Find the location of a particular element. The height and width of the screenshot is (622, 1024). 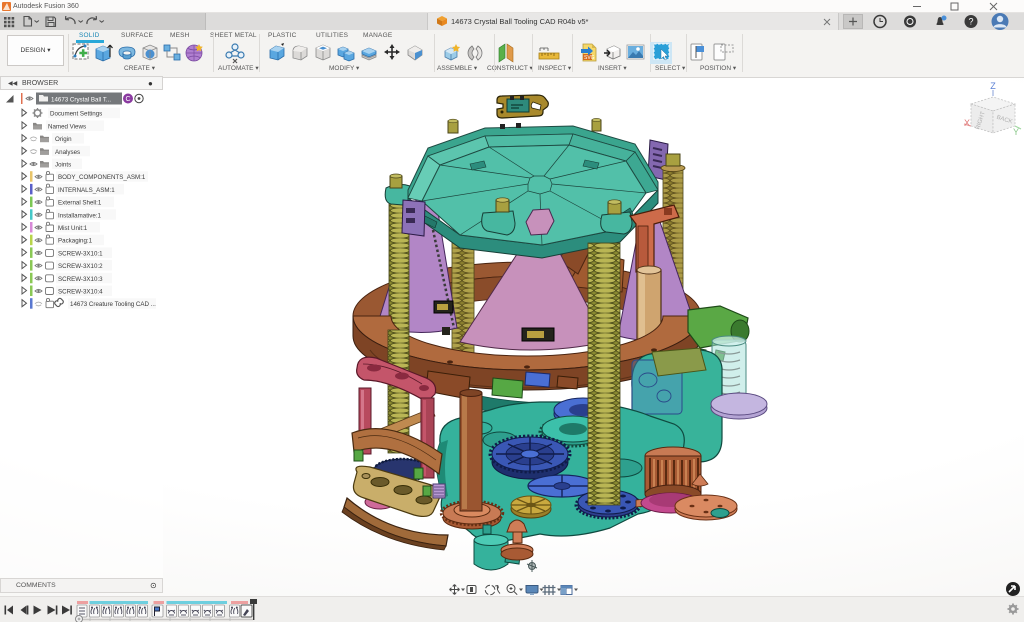

svg-text: SCREW-3X10:1 is located at coordinates (80, 253).